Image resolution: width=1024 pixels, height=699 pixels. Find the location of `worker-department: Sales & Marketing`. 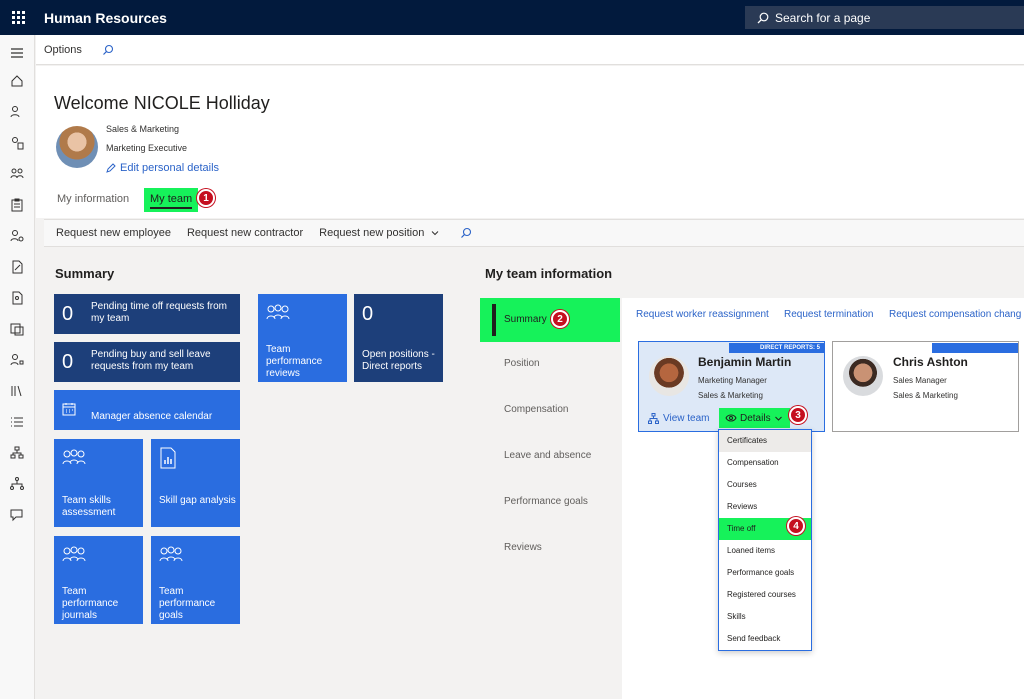

worker-department: Sales & Marketing is located at coordinates (925, 395).